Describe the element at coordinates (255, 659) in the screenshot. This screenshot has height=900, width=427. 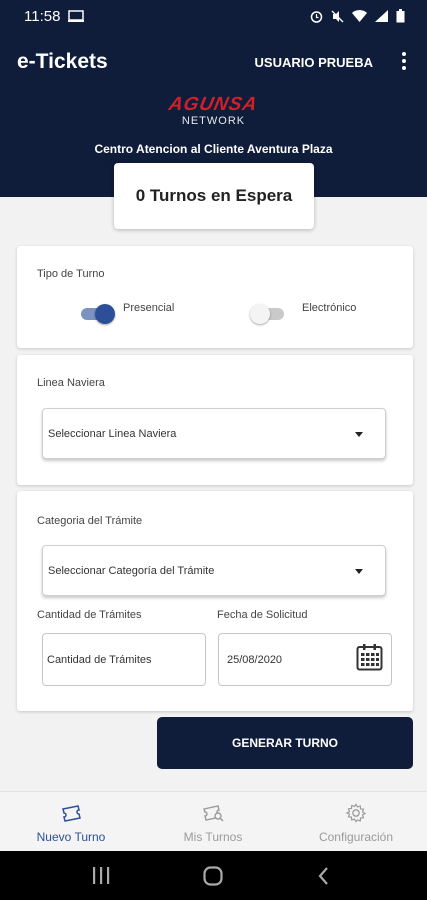
I see `fecha-value: 25/08/2020` at that location.